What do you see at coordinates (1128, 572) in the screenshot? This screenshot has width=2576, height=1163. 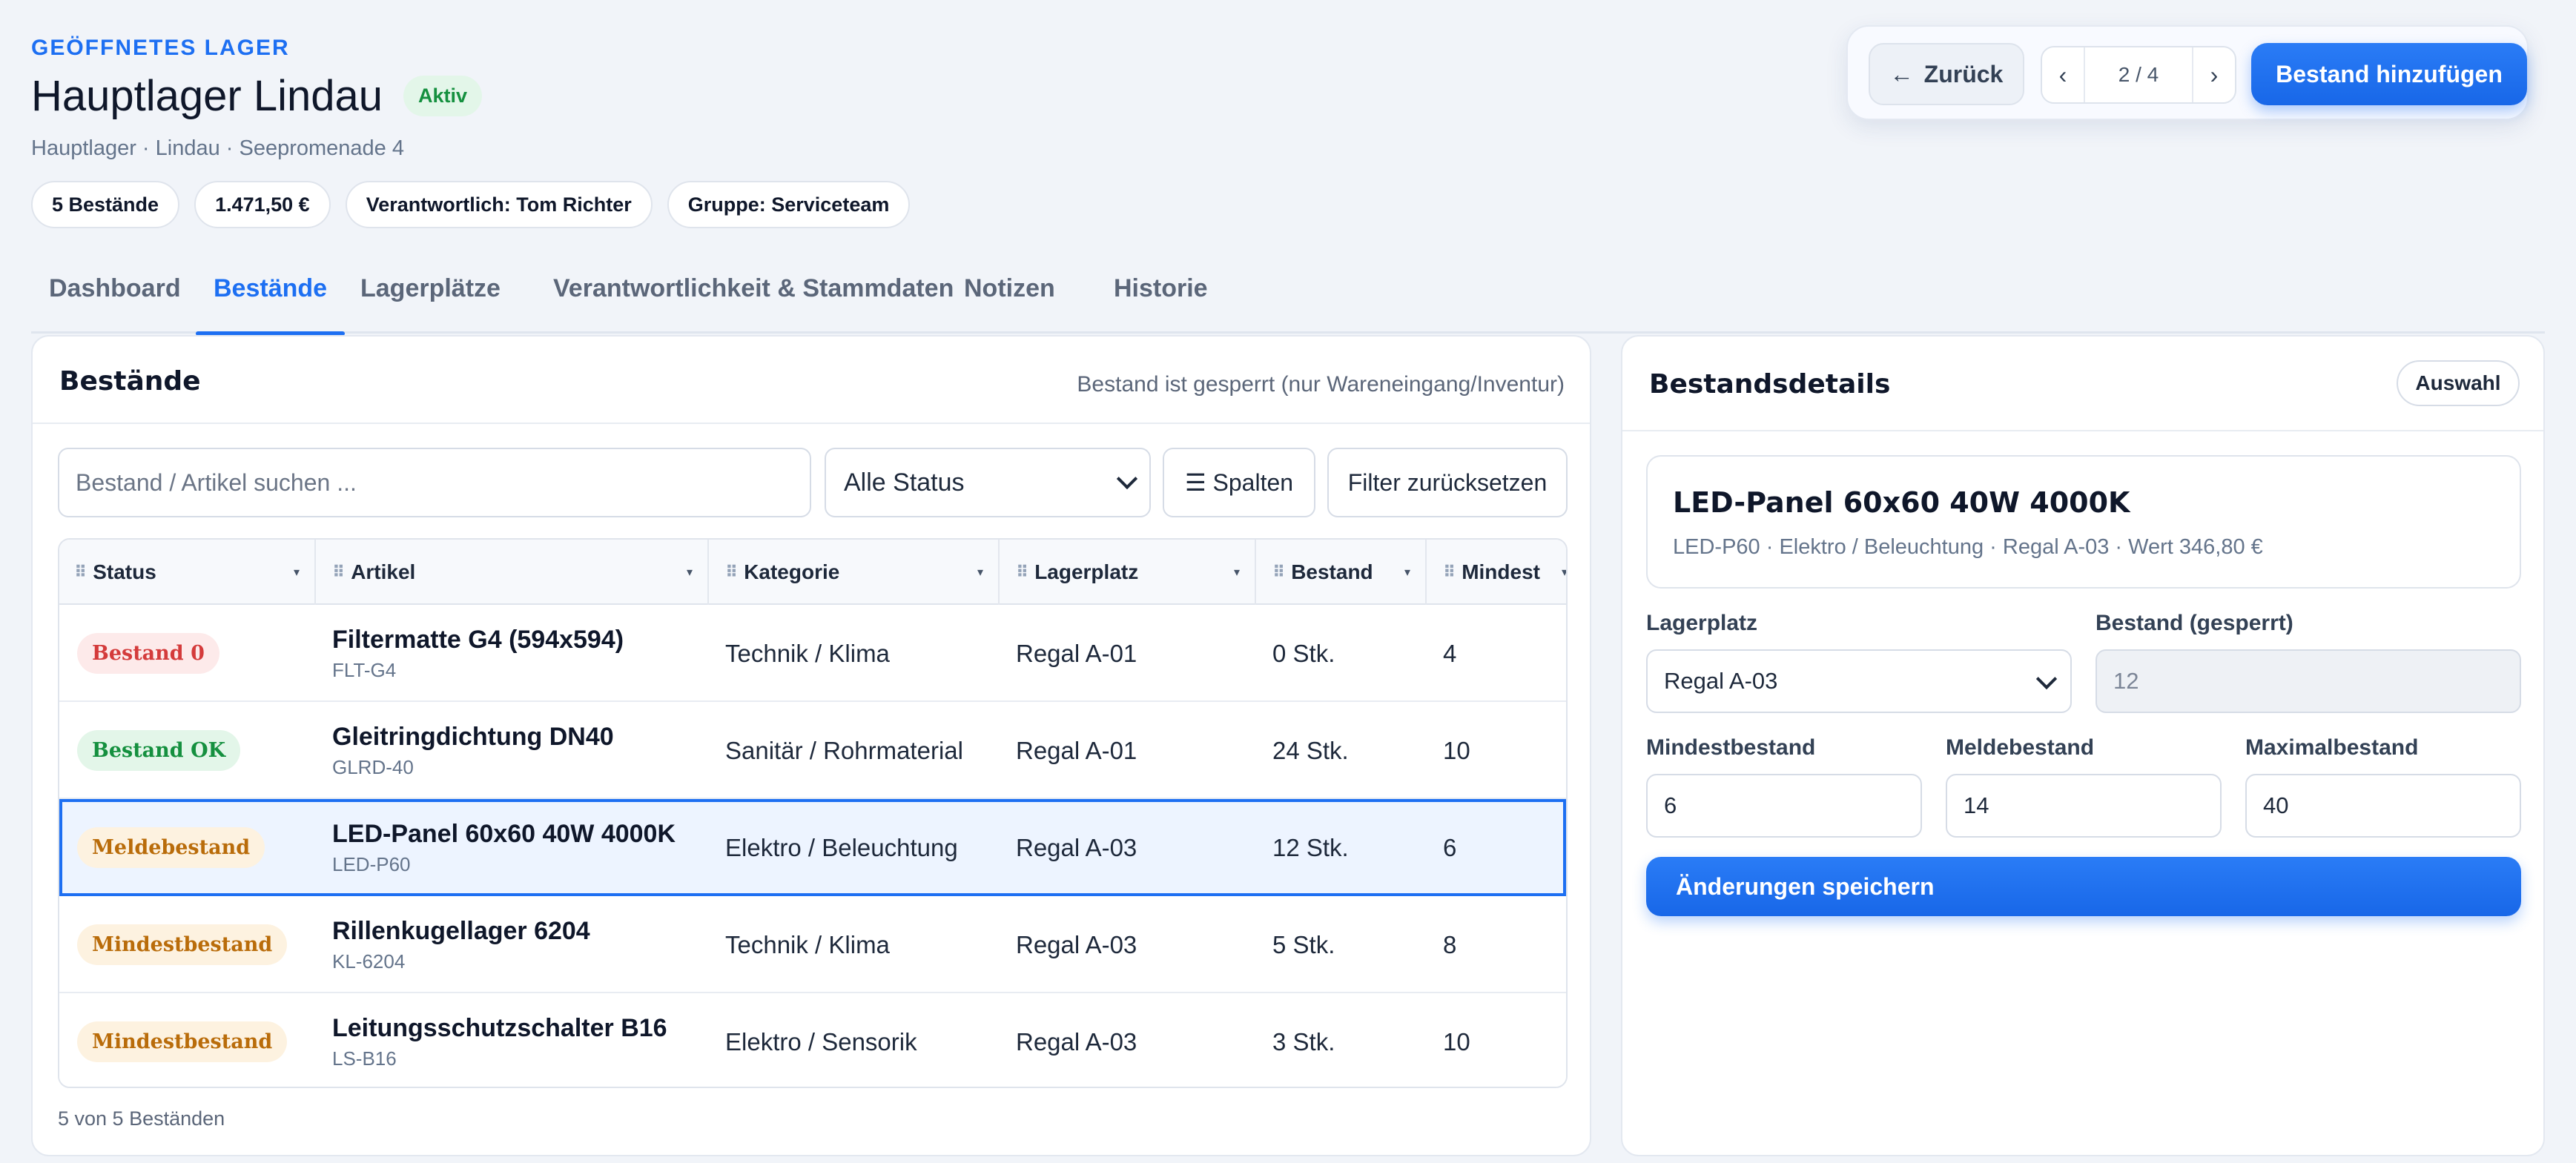 I see `column-header-lagerplatz: ⠿ Lagerplatz ▾` at bounding box center [1128, 572].